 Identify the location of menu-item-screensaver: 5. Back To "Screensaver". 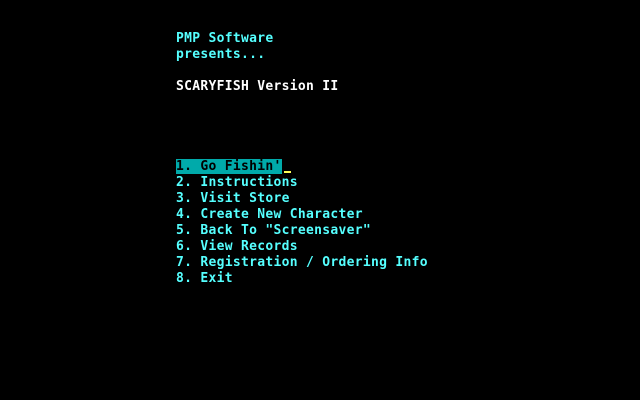
(273, 231).